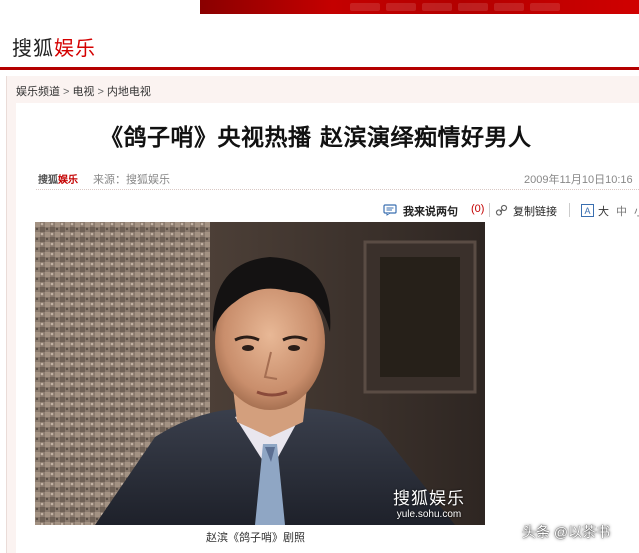 This screenshot has height=553, width=639. I want to click on source-logo: 搜狐娱乐, so click(58, 178).